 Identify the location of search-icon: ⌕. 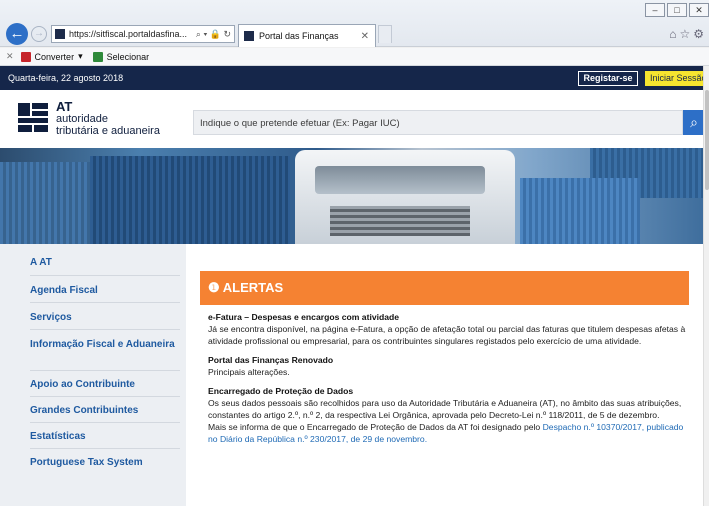
(693, 122).